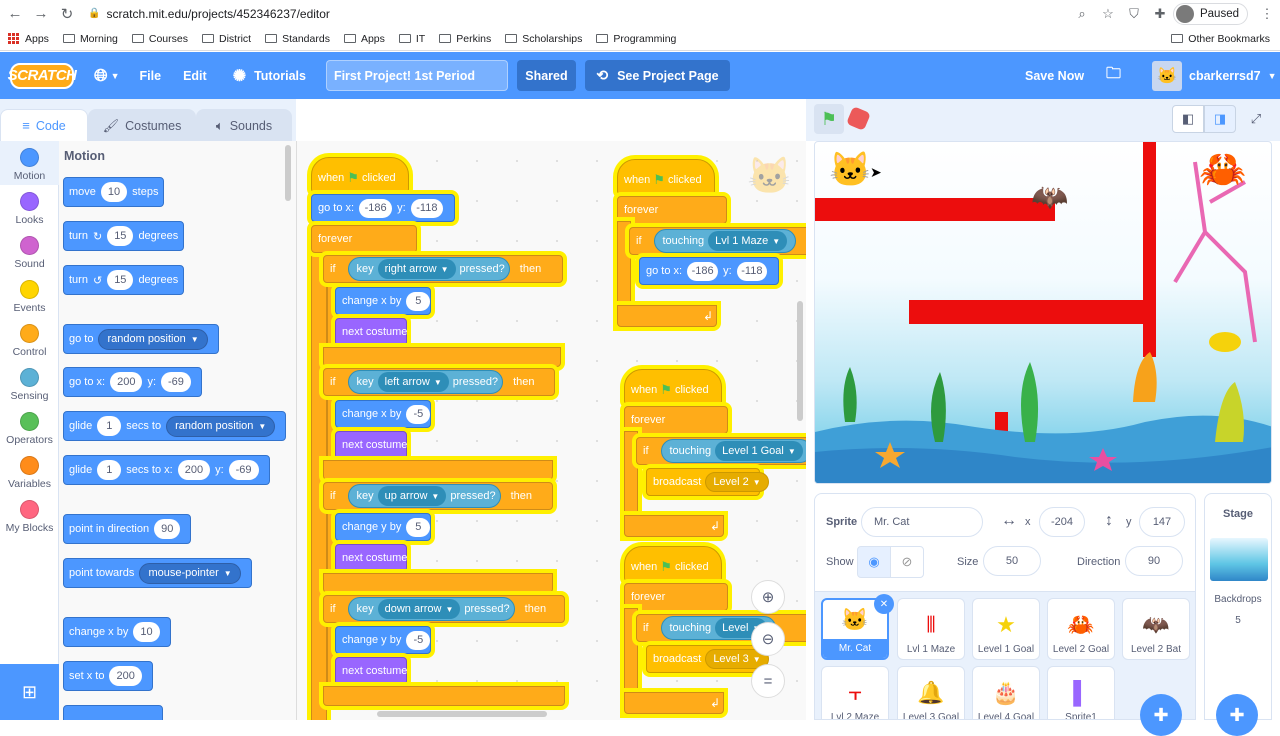  What do you see at coordinates (29, 341) in the screenshot?
I see `category-control: Control` at bounding box center [29, 341].